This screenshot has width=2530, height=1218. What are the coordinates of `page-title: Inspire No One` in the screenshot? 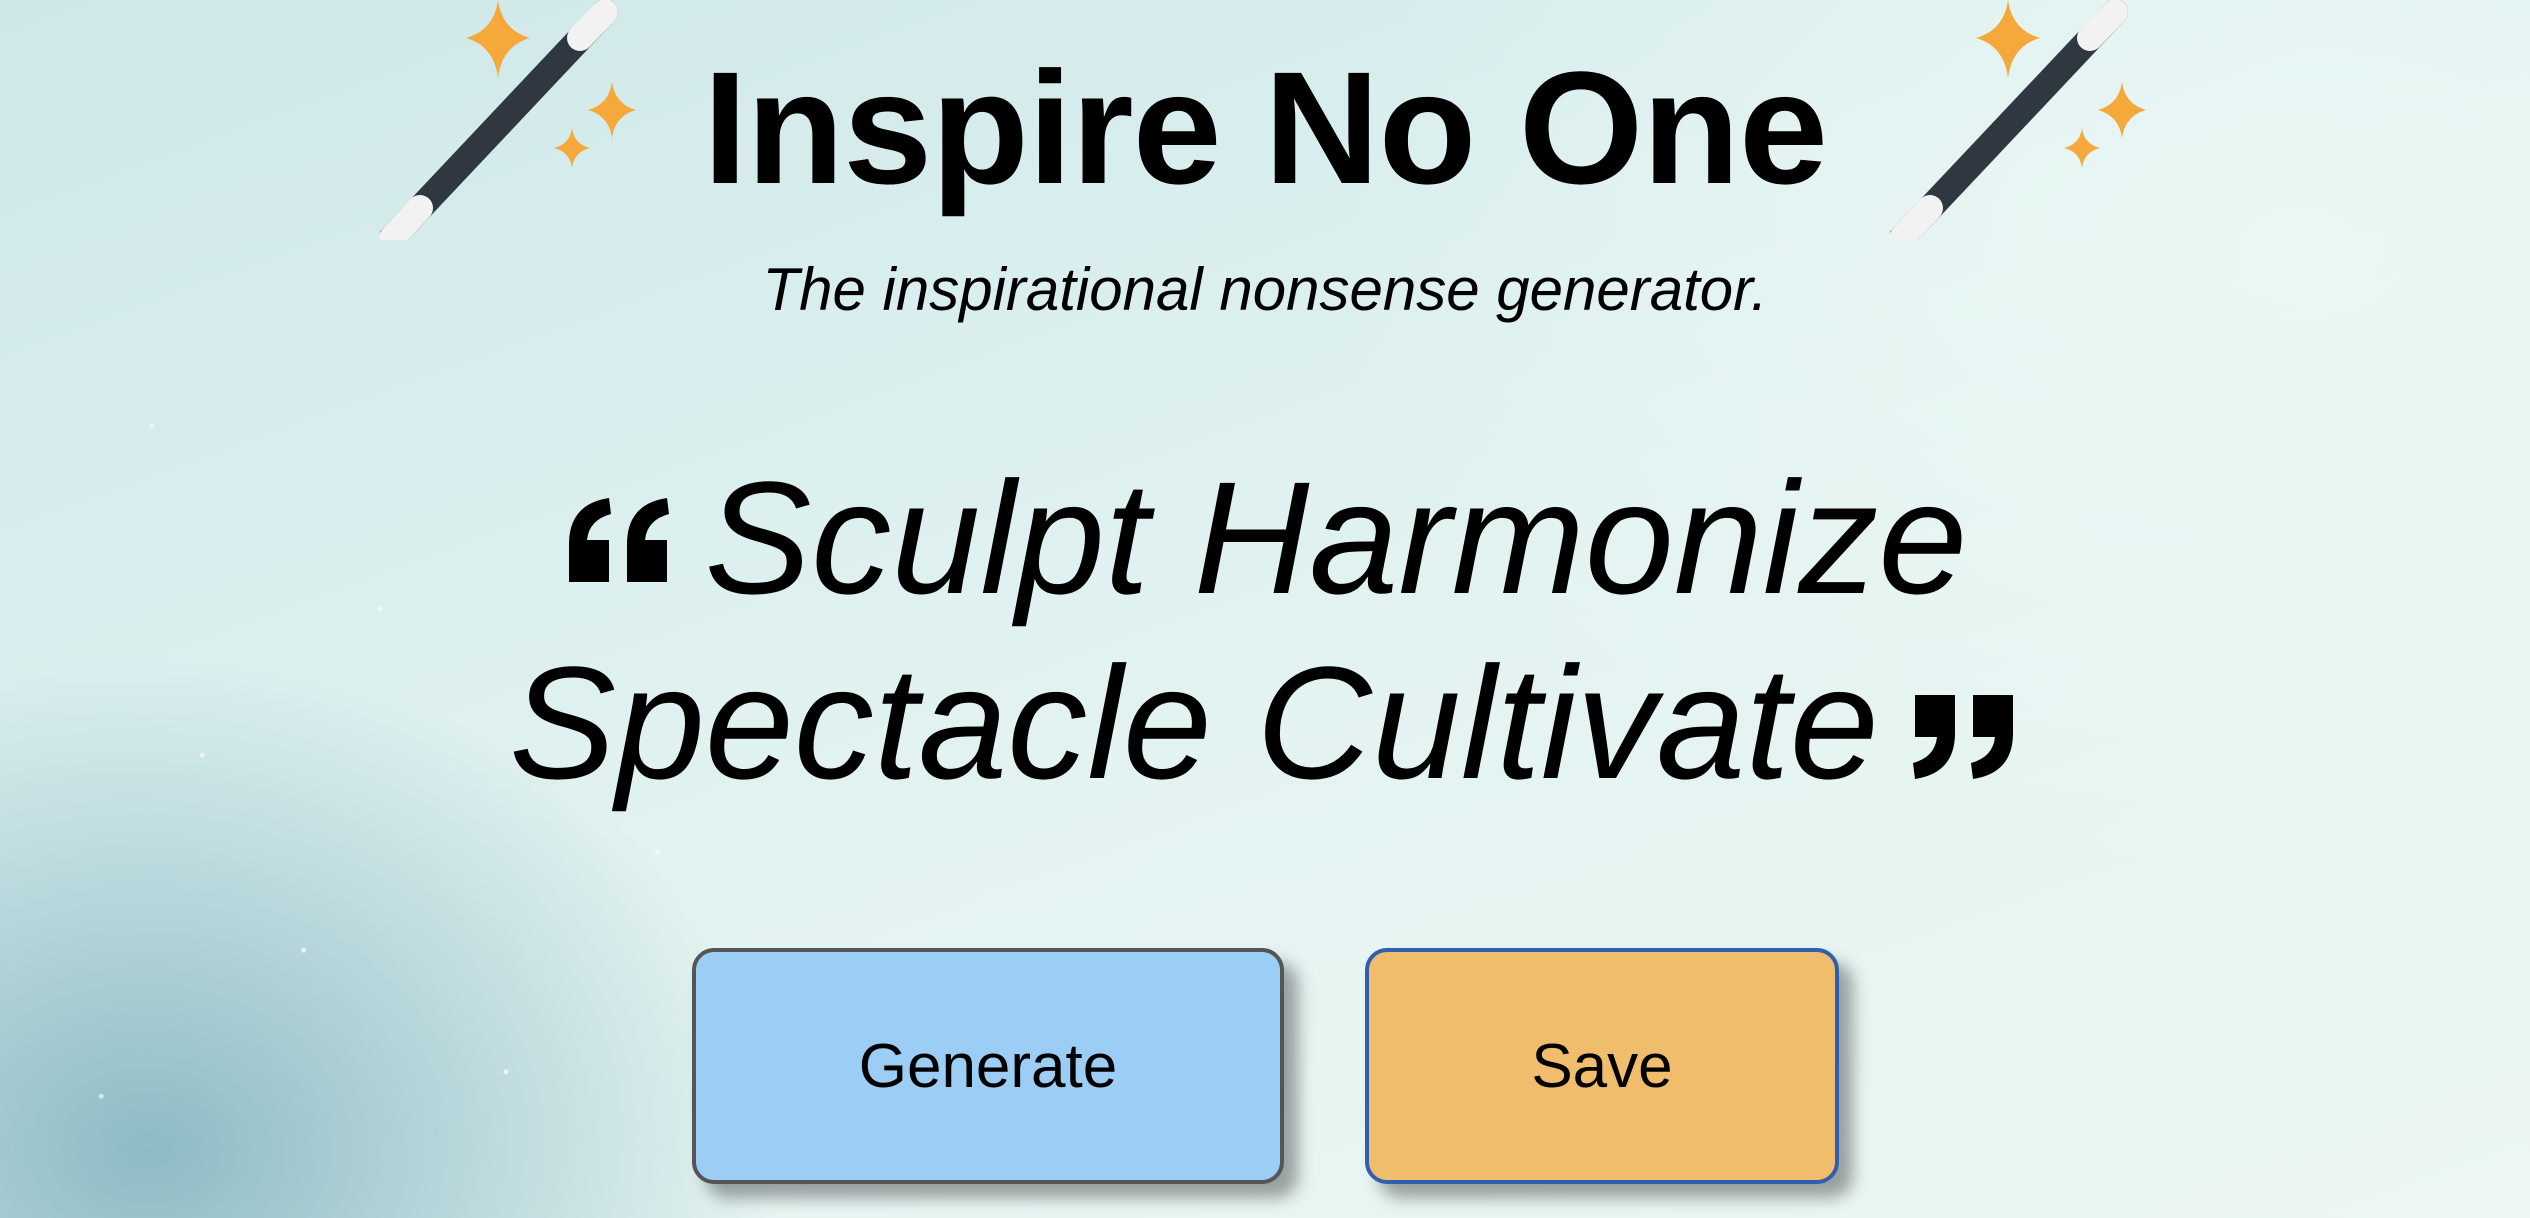 It's located at (1265, 127).